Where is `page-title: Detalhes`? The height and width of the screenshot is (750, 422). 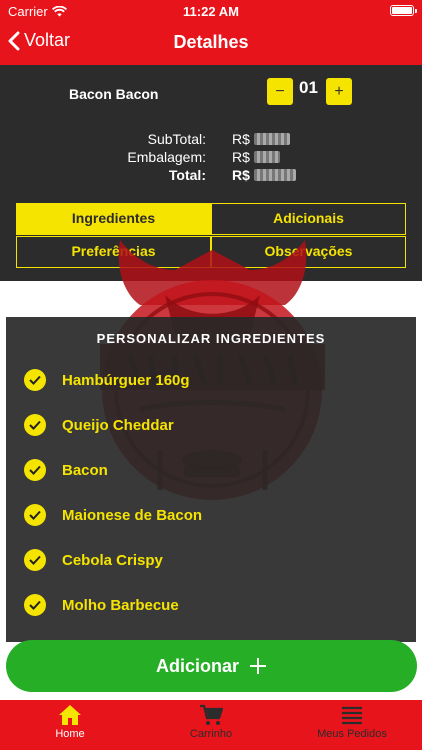
page-title: Detalhes is located at coordinates (211, 42).